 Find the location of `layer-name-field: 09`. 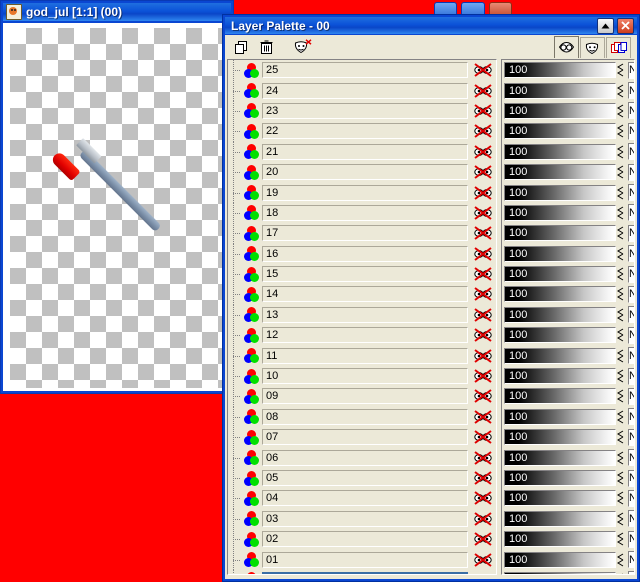

layer-name-field: 09 is located at coordinates (365, 396).